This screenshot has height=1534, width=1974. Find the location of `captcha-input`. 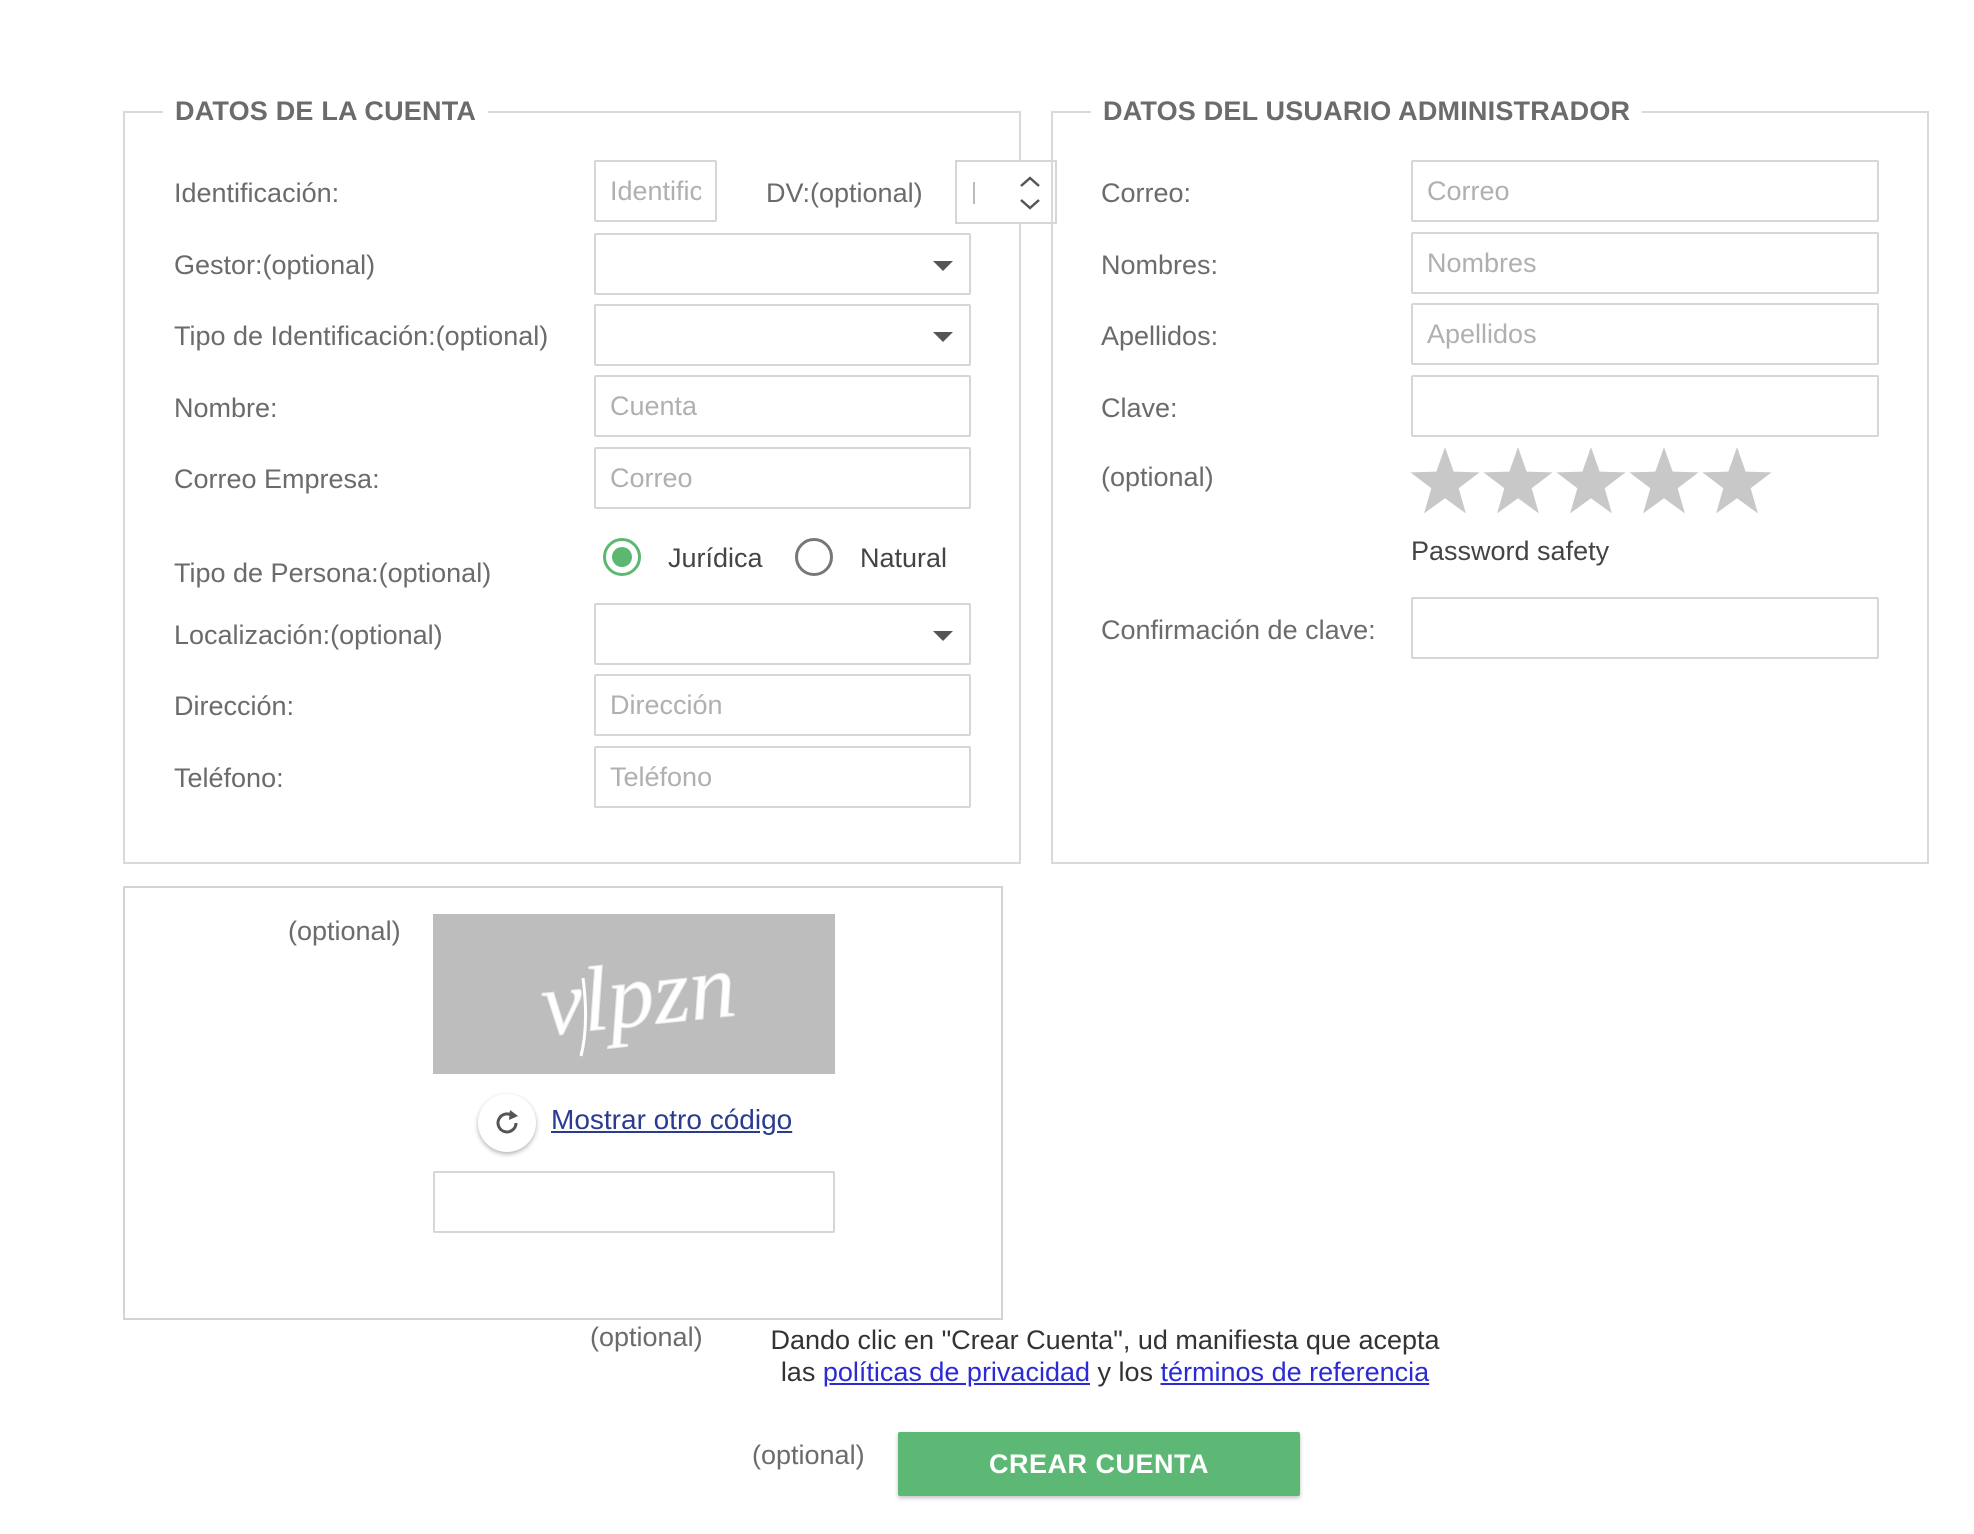

captcha-input is located at coordinates (634, 1202).